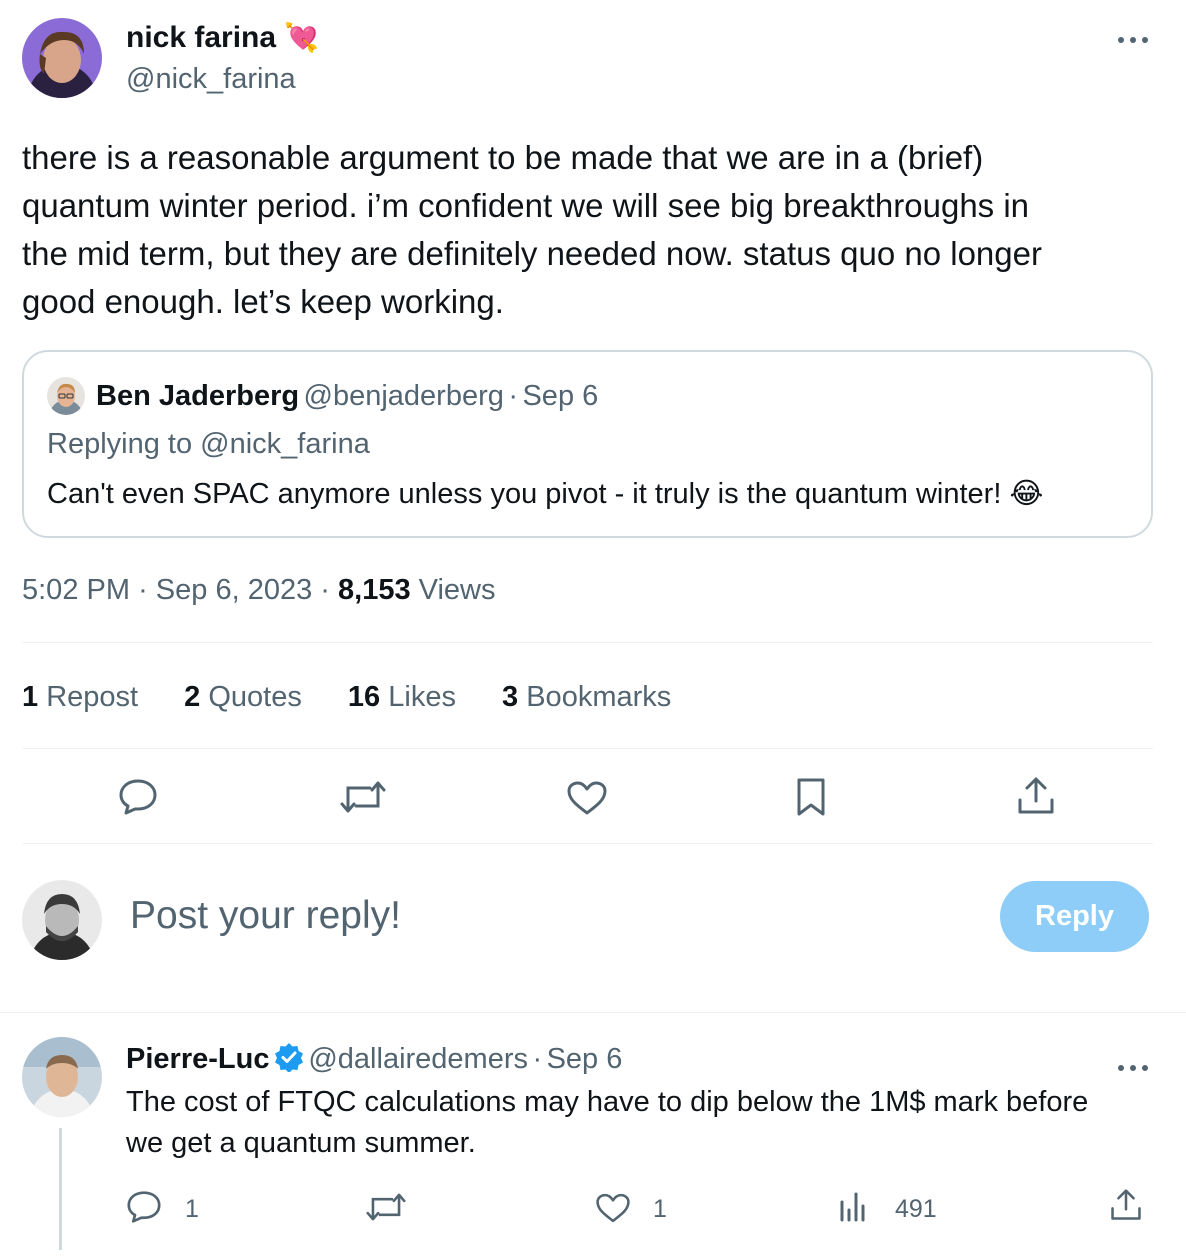 This screenshot has height=1258, width=1186. What do you see at coordinates (418, 1059) in the screenshot?
I see `reply-author-handle: @dallairedemers` at bounding box center [418, 1059].